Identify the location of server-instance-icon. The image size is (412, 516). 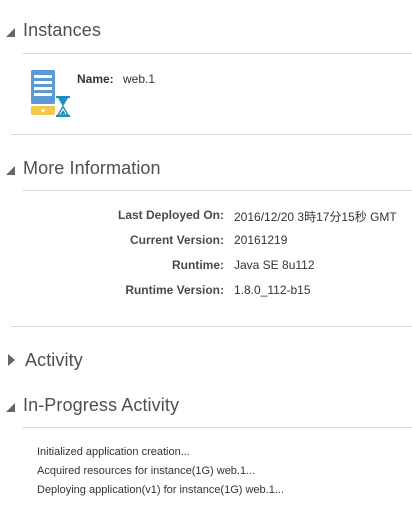
(51, 94).